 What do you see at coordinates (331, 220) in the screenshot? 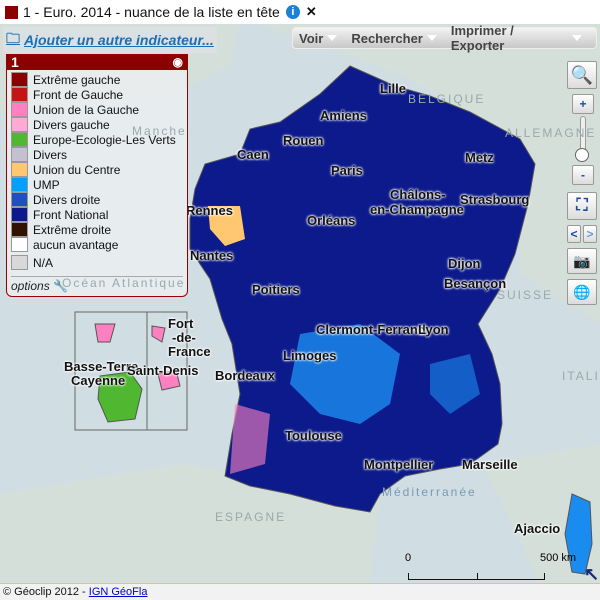
I see `city-label: Orléans` at bounding box center [331, 220].